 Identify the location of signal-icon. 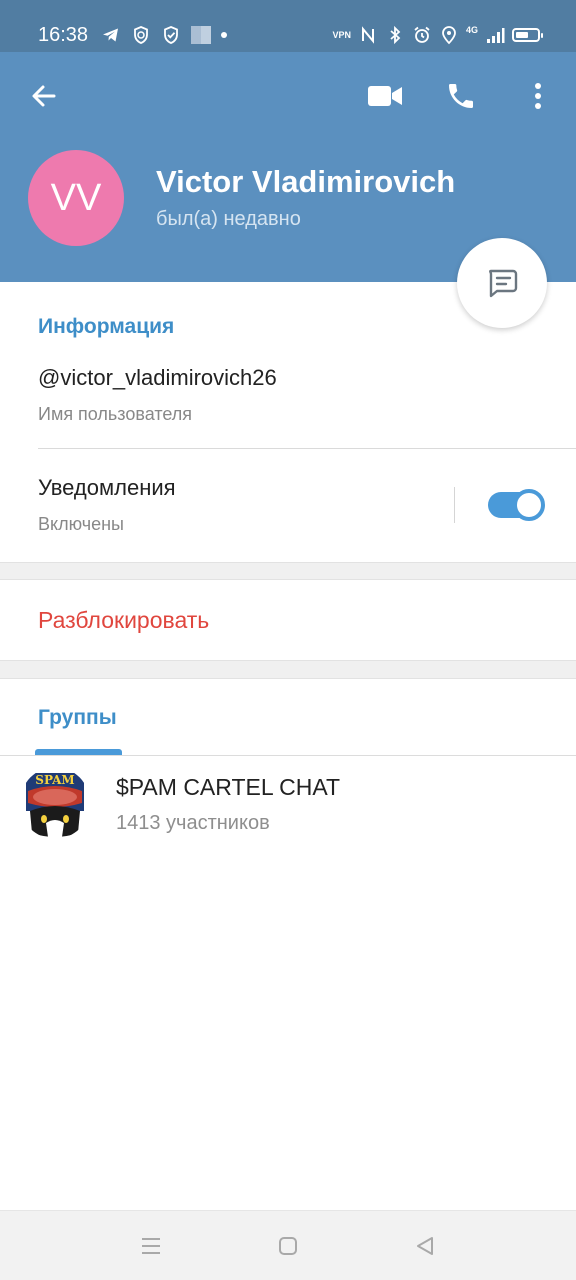
(495, 35).